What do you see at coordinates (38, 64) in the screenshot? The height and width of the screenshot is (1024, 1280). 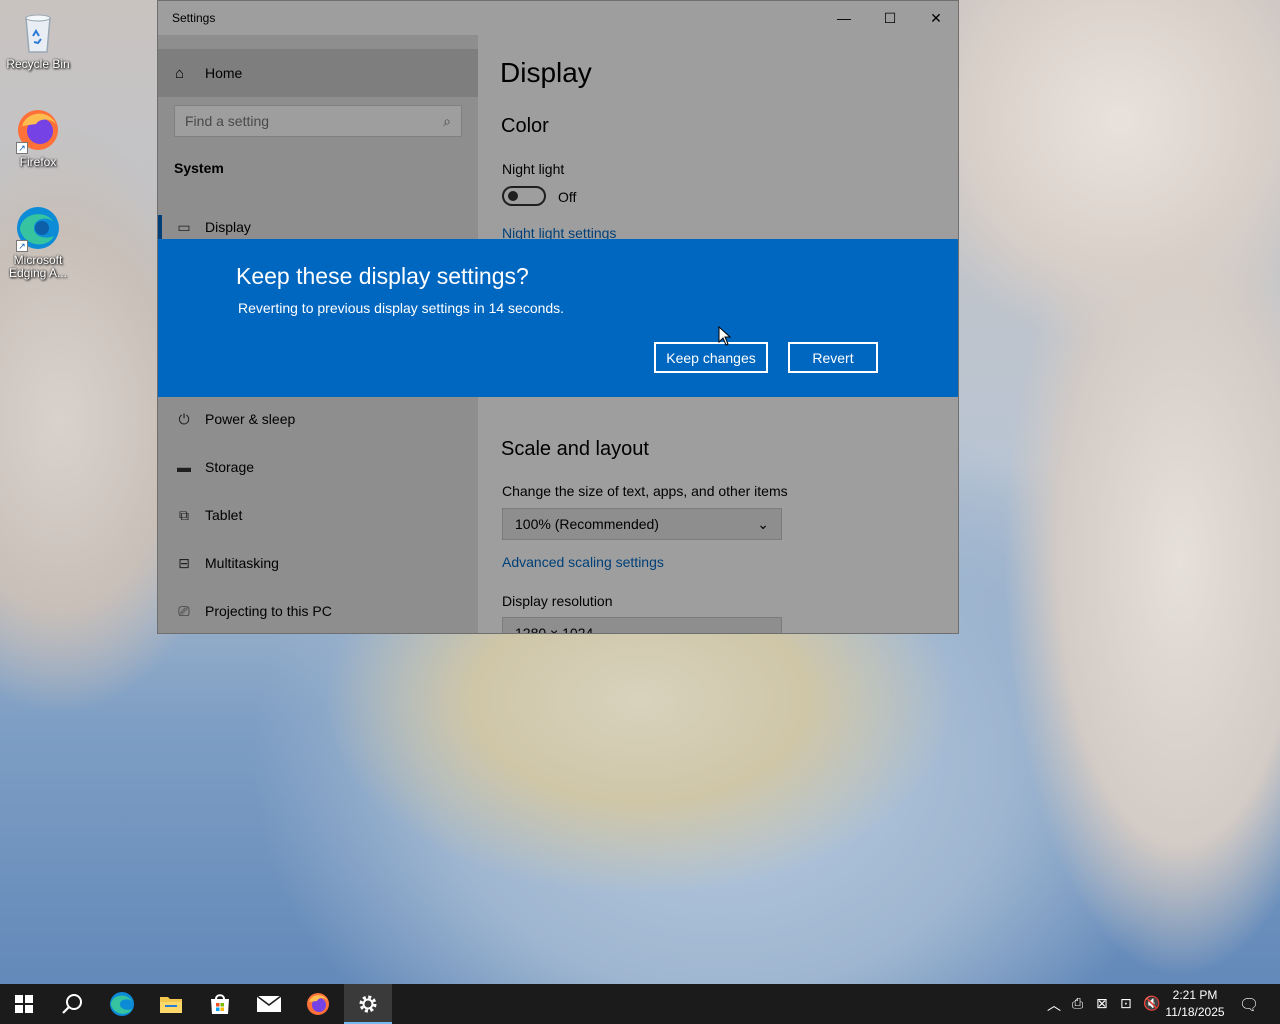 I see `desktop-icon-label: Recycle Bin` at bounding box center [38, 64].